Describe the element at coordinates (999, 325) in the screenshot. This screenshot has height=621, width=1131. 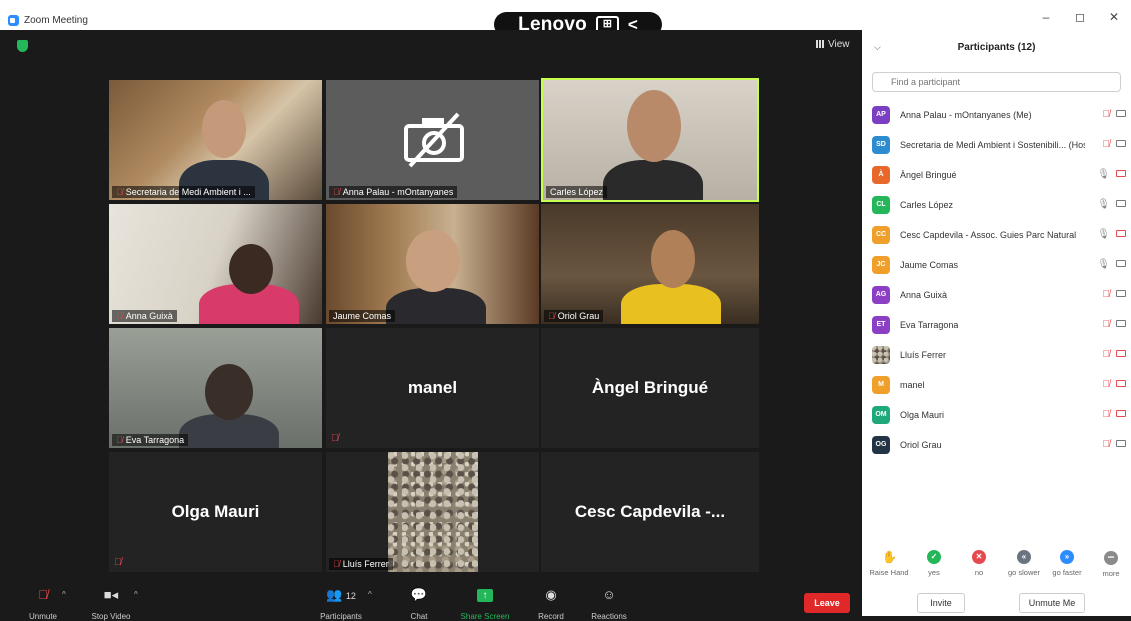
I see `participant-row: ET Eva Tarragona 🎙̸` at that location.